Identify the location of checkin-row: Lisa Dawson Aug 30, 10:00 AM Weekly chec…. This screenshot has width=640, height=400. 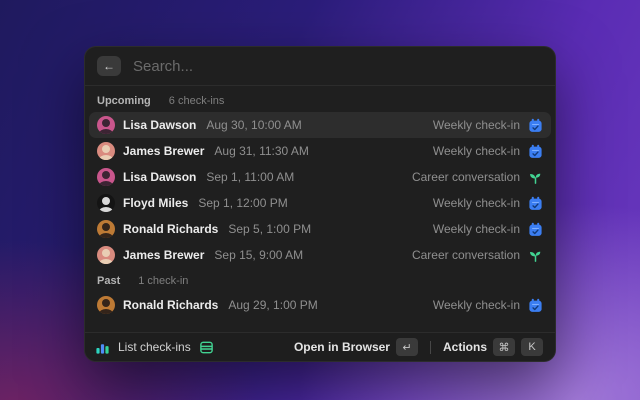
(320, 125).